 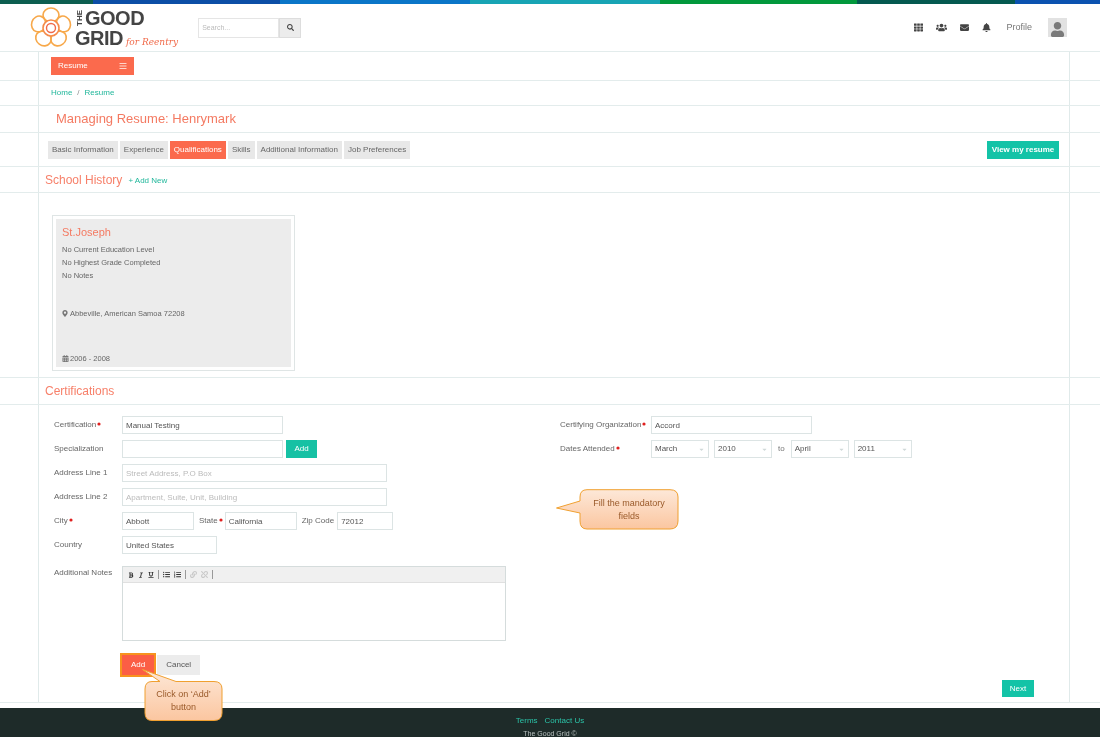 What do you see at coordinates (151, 574) in the screenshot?
I see `underline-icon` at bounding box center [151, 574].